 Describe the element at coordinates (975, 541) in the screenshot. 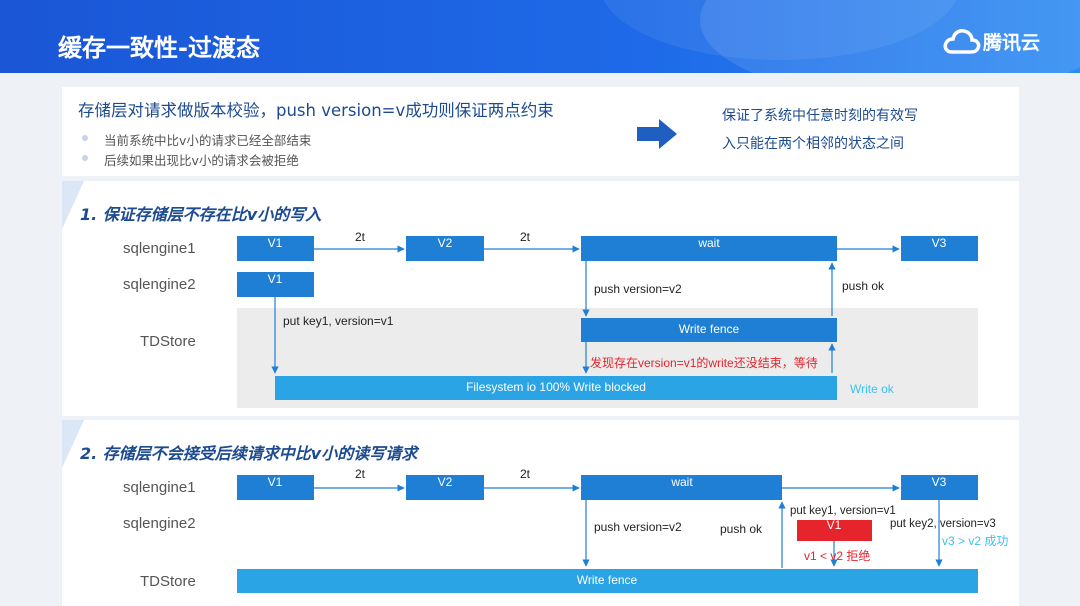

I see `success-label: v3 > v2 成功` at that location.